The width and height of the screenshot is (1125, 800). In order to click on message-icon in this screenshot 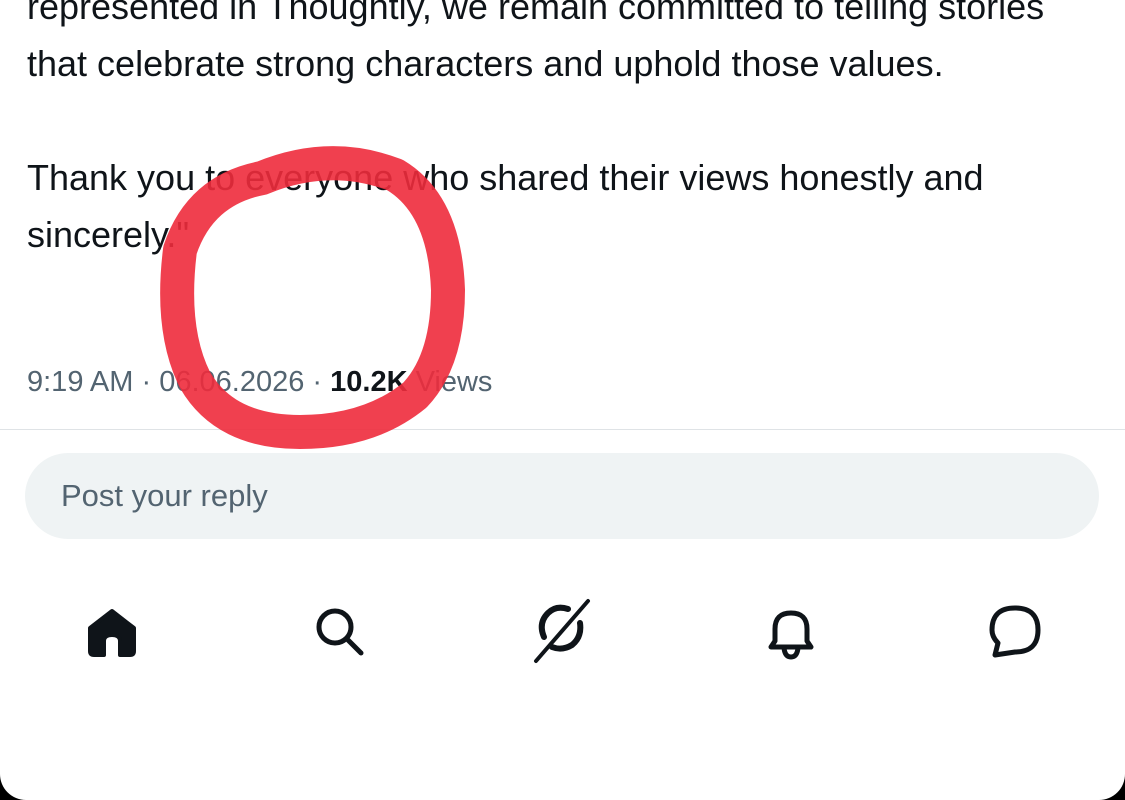, I will do `click(1015, 631)`.